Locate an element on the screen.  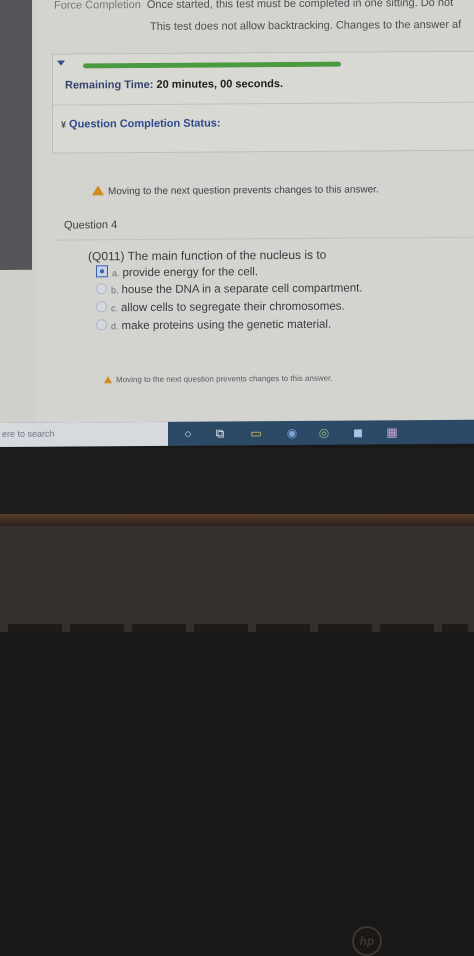
option-letter: d. is located at coordinates (115, 326).